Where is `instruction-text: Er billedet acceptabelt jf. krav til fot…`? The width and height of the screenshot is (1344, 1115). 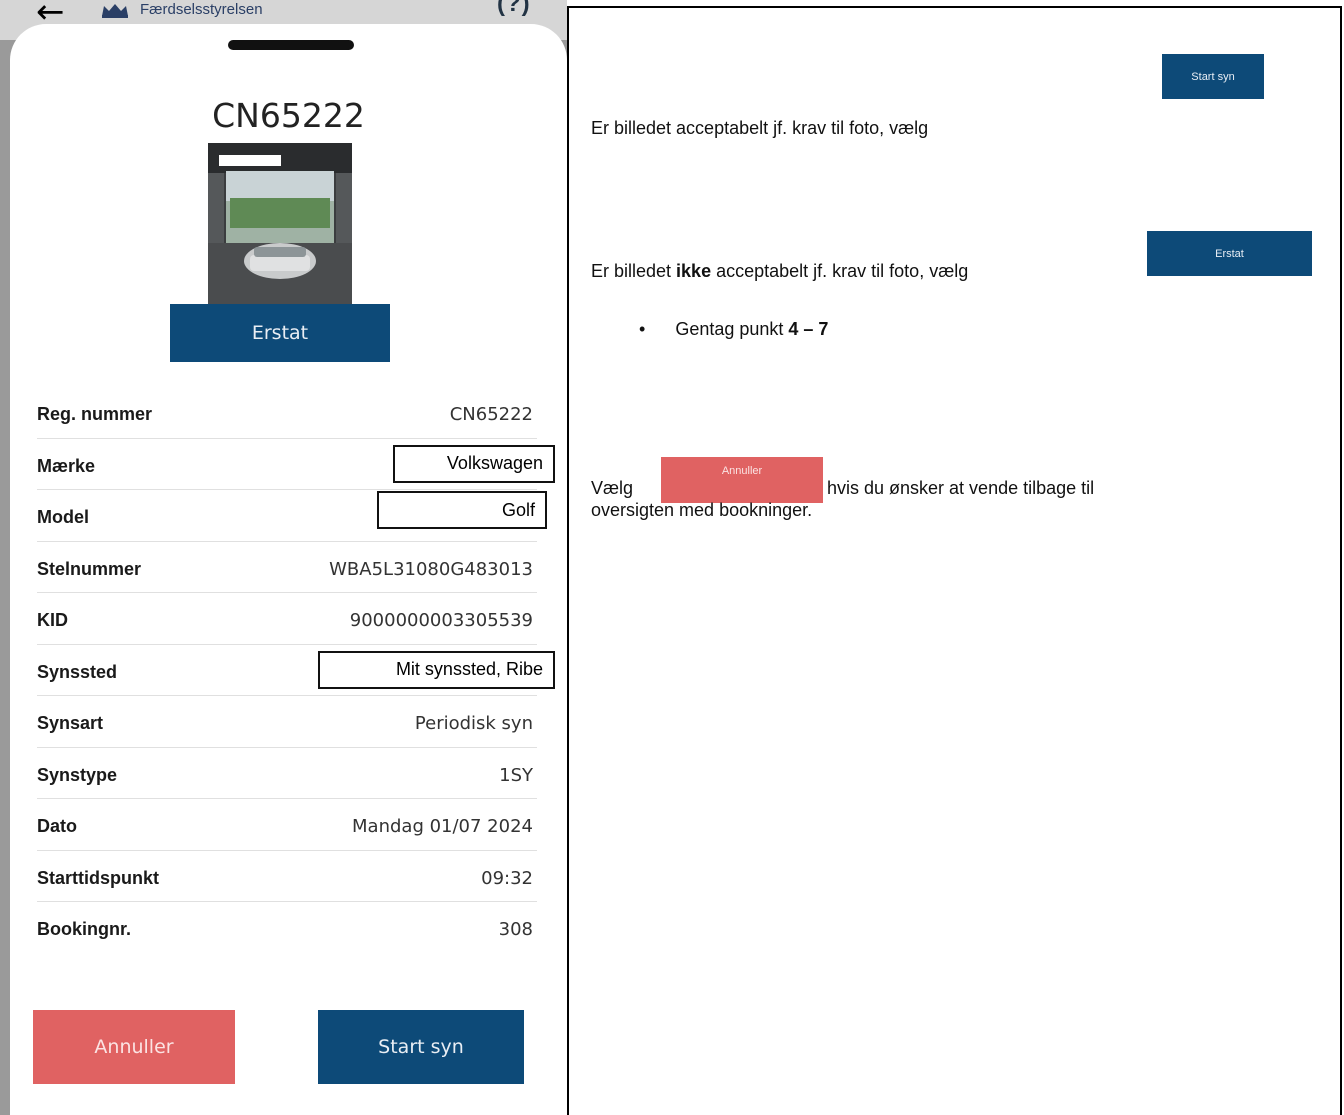
instruction-text: Er billedet acceptabelt jf. krav til fot… is located at coordinates (760, 128).